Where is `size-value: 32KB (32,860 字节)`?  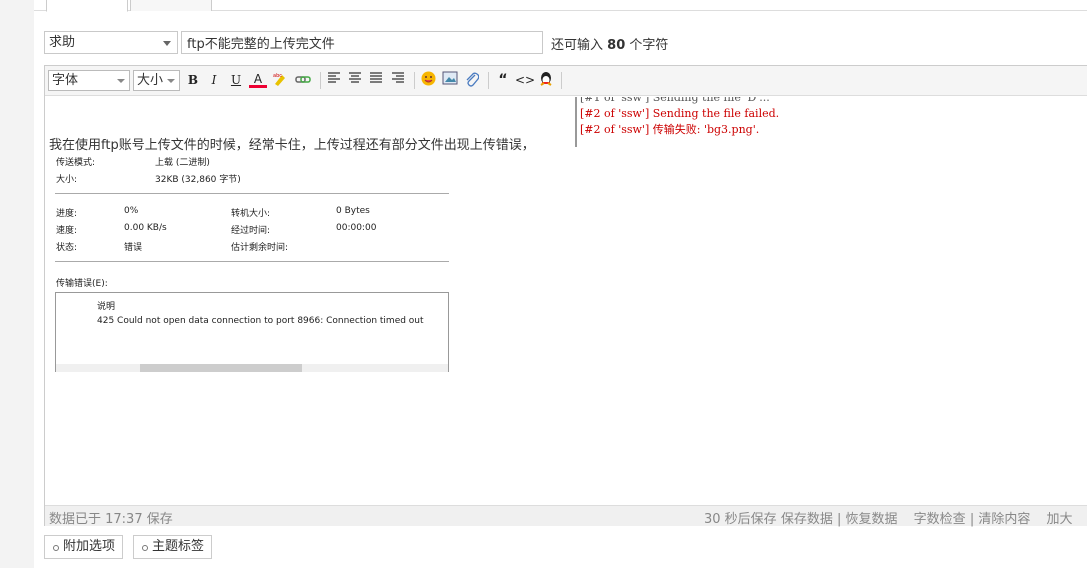 size-value: 32KB (32,860 字节) is located at coordinates (198, 180).